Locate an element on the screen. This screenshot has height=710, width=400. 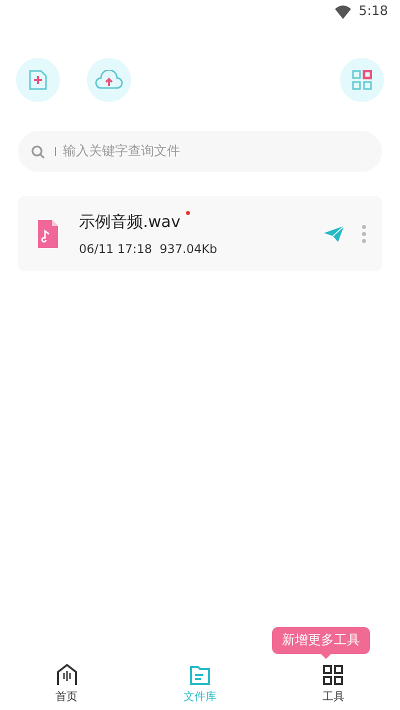
text-cursor is located at coordinates (55, 151).